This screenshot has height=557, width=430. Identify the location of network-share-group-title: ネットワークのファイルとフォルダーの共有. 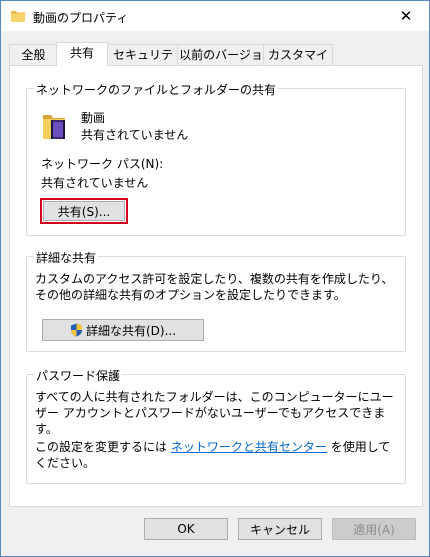
(156, 89).